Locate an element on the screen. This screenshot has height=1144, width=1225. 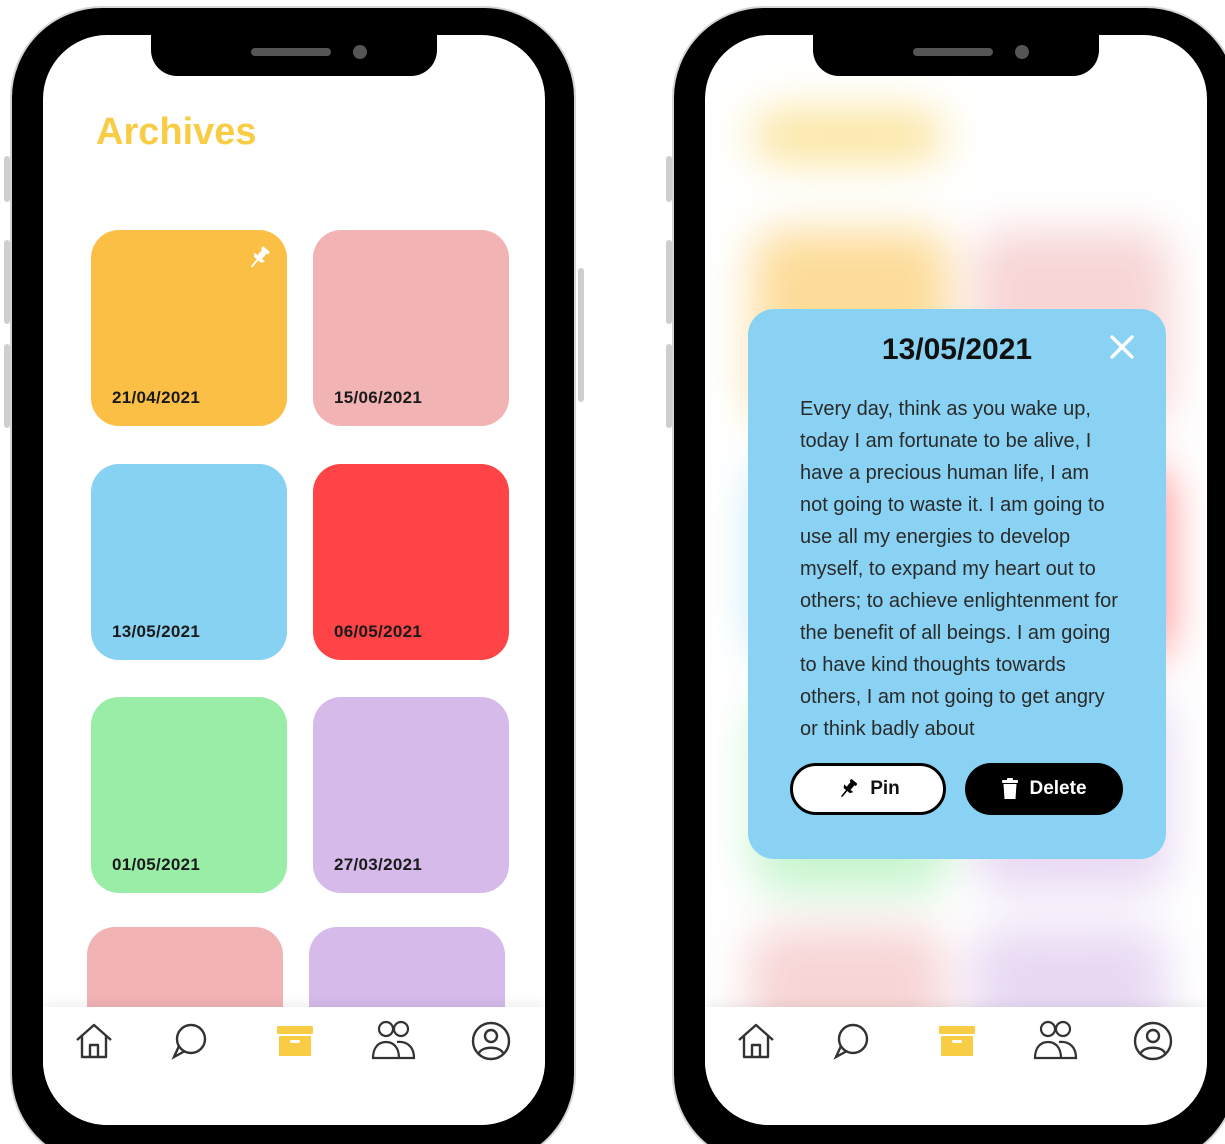
card-date: 06/05/2021 is located at coordinates (378, 631).